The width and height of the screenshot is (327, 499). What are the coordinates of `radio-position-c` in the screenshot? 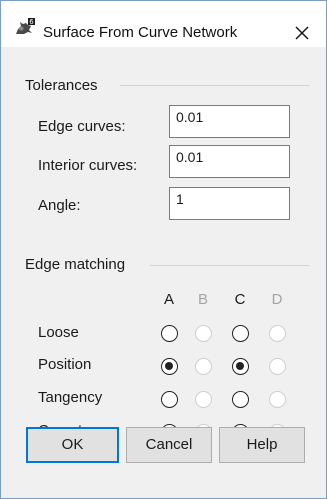 It's located at (240, 366).